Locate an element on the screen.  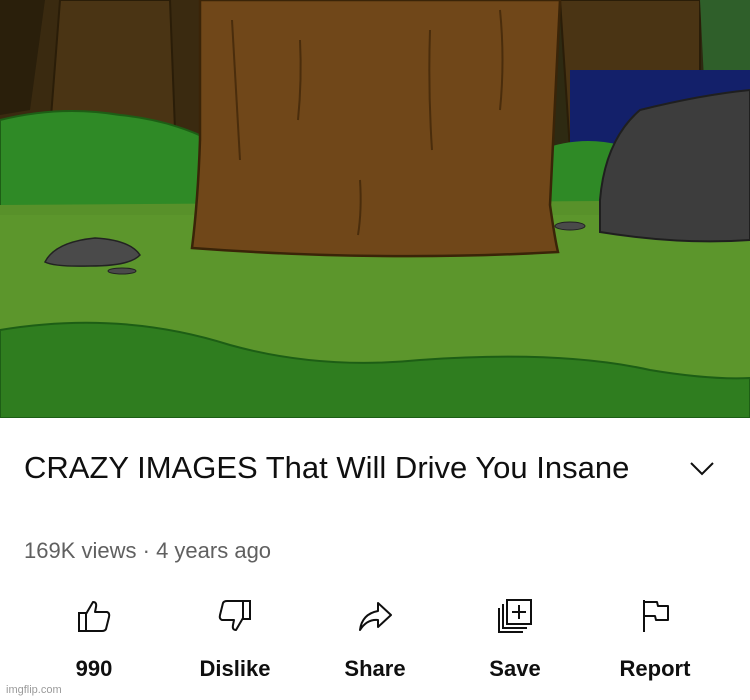
upload-age: 4 years ago is located at coordinates (214, 550).